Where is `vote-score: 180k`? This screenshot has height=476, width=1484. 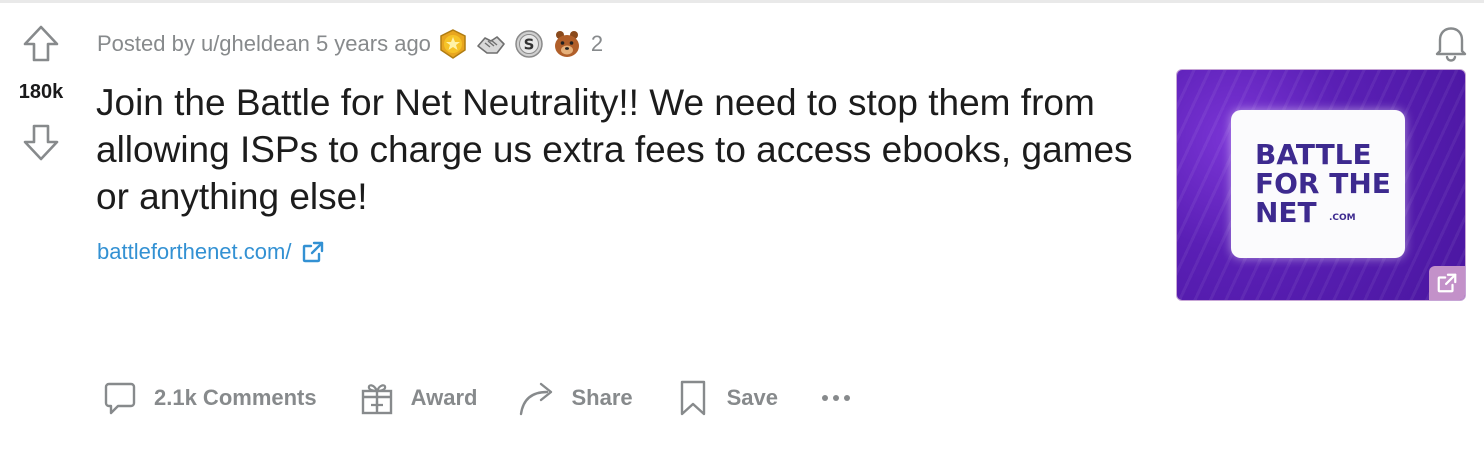 vote-score: 180k is located at coordinates (41, 92).